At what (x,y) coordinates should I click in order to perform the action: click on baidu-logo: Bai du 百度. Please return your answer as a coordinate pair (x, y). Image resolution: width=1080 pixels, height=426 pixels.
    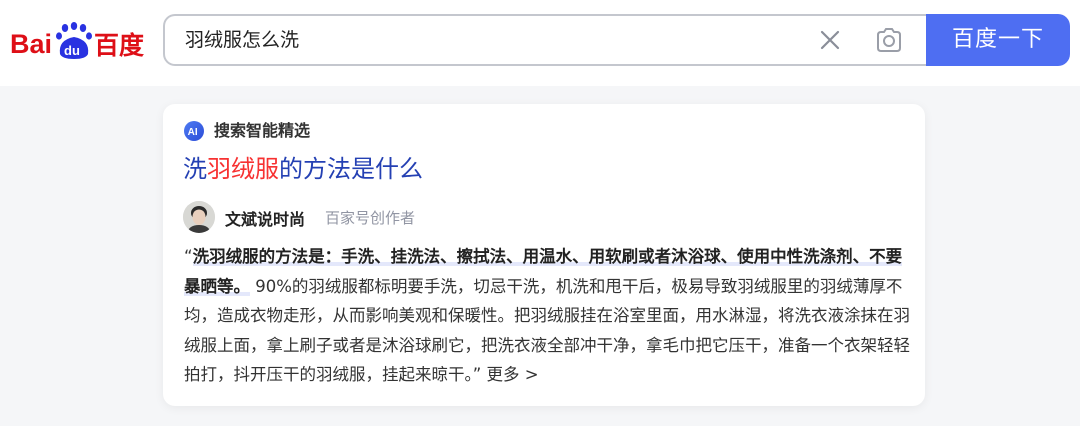
    Looking at the image, I should click on (80, 42).